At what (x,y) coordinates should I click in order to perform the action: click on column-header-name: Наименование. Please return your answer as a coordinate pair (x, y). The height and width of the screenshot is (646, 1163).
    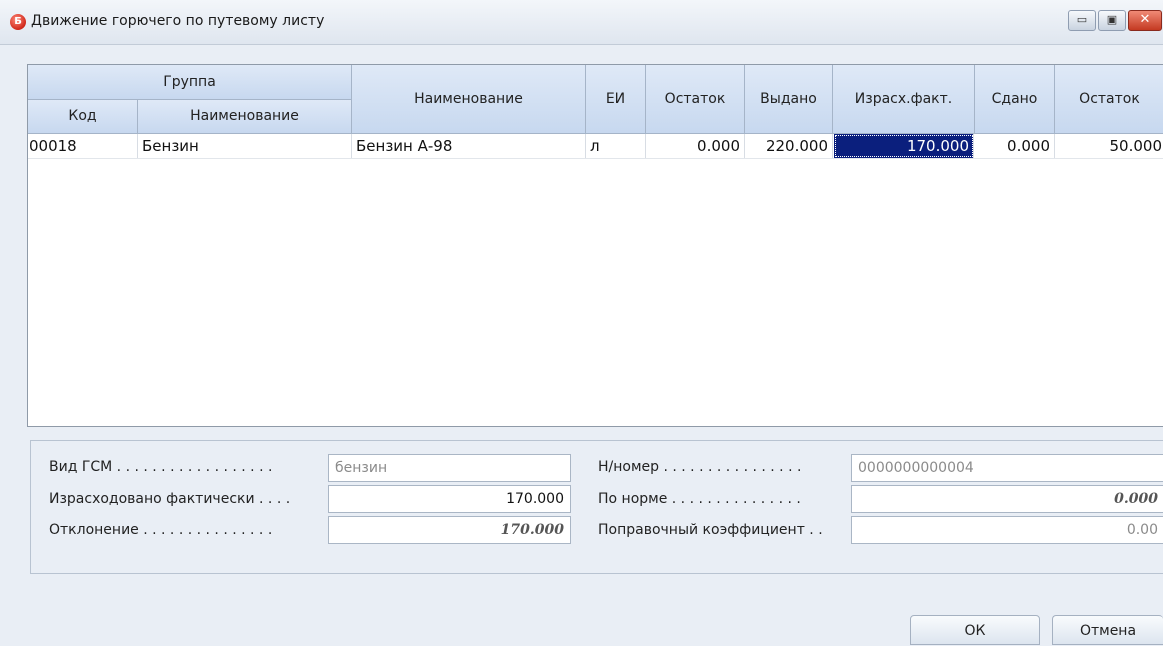
    Looking at the image, I should click on (469, 99).